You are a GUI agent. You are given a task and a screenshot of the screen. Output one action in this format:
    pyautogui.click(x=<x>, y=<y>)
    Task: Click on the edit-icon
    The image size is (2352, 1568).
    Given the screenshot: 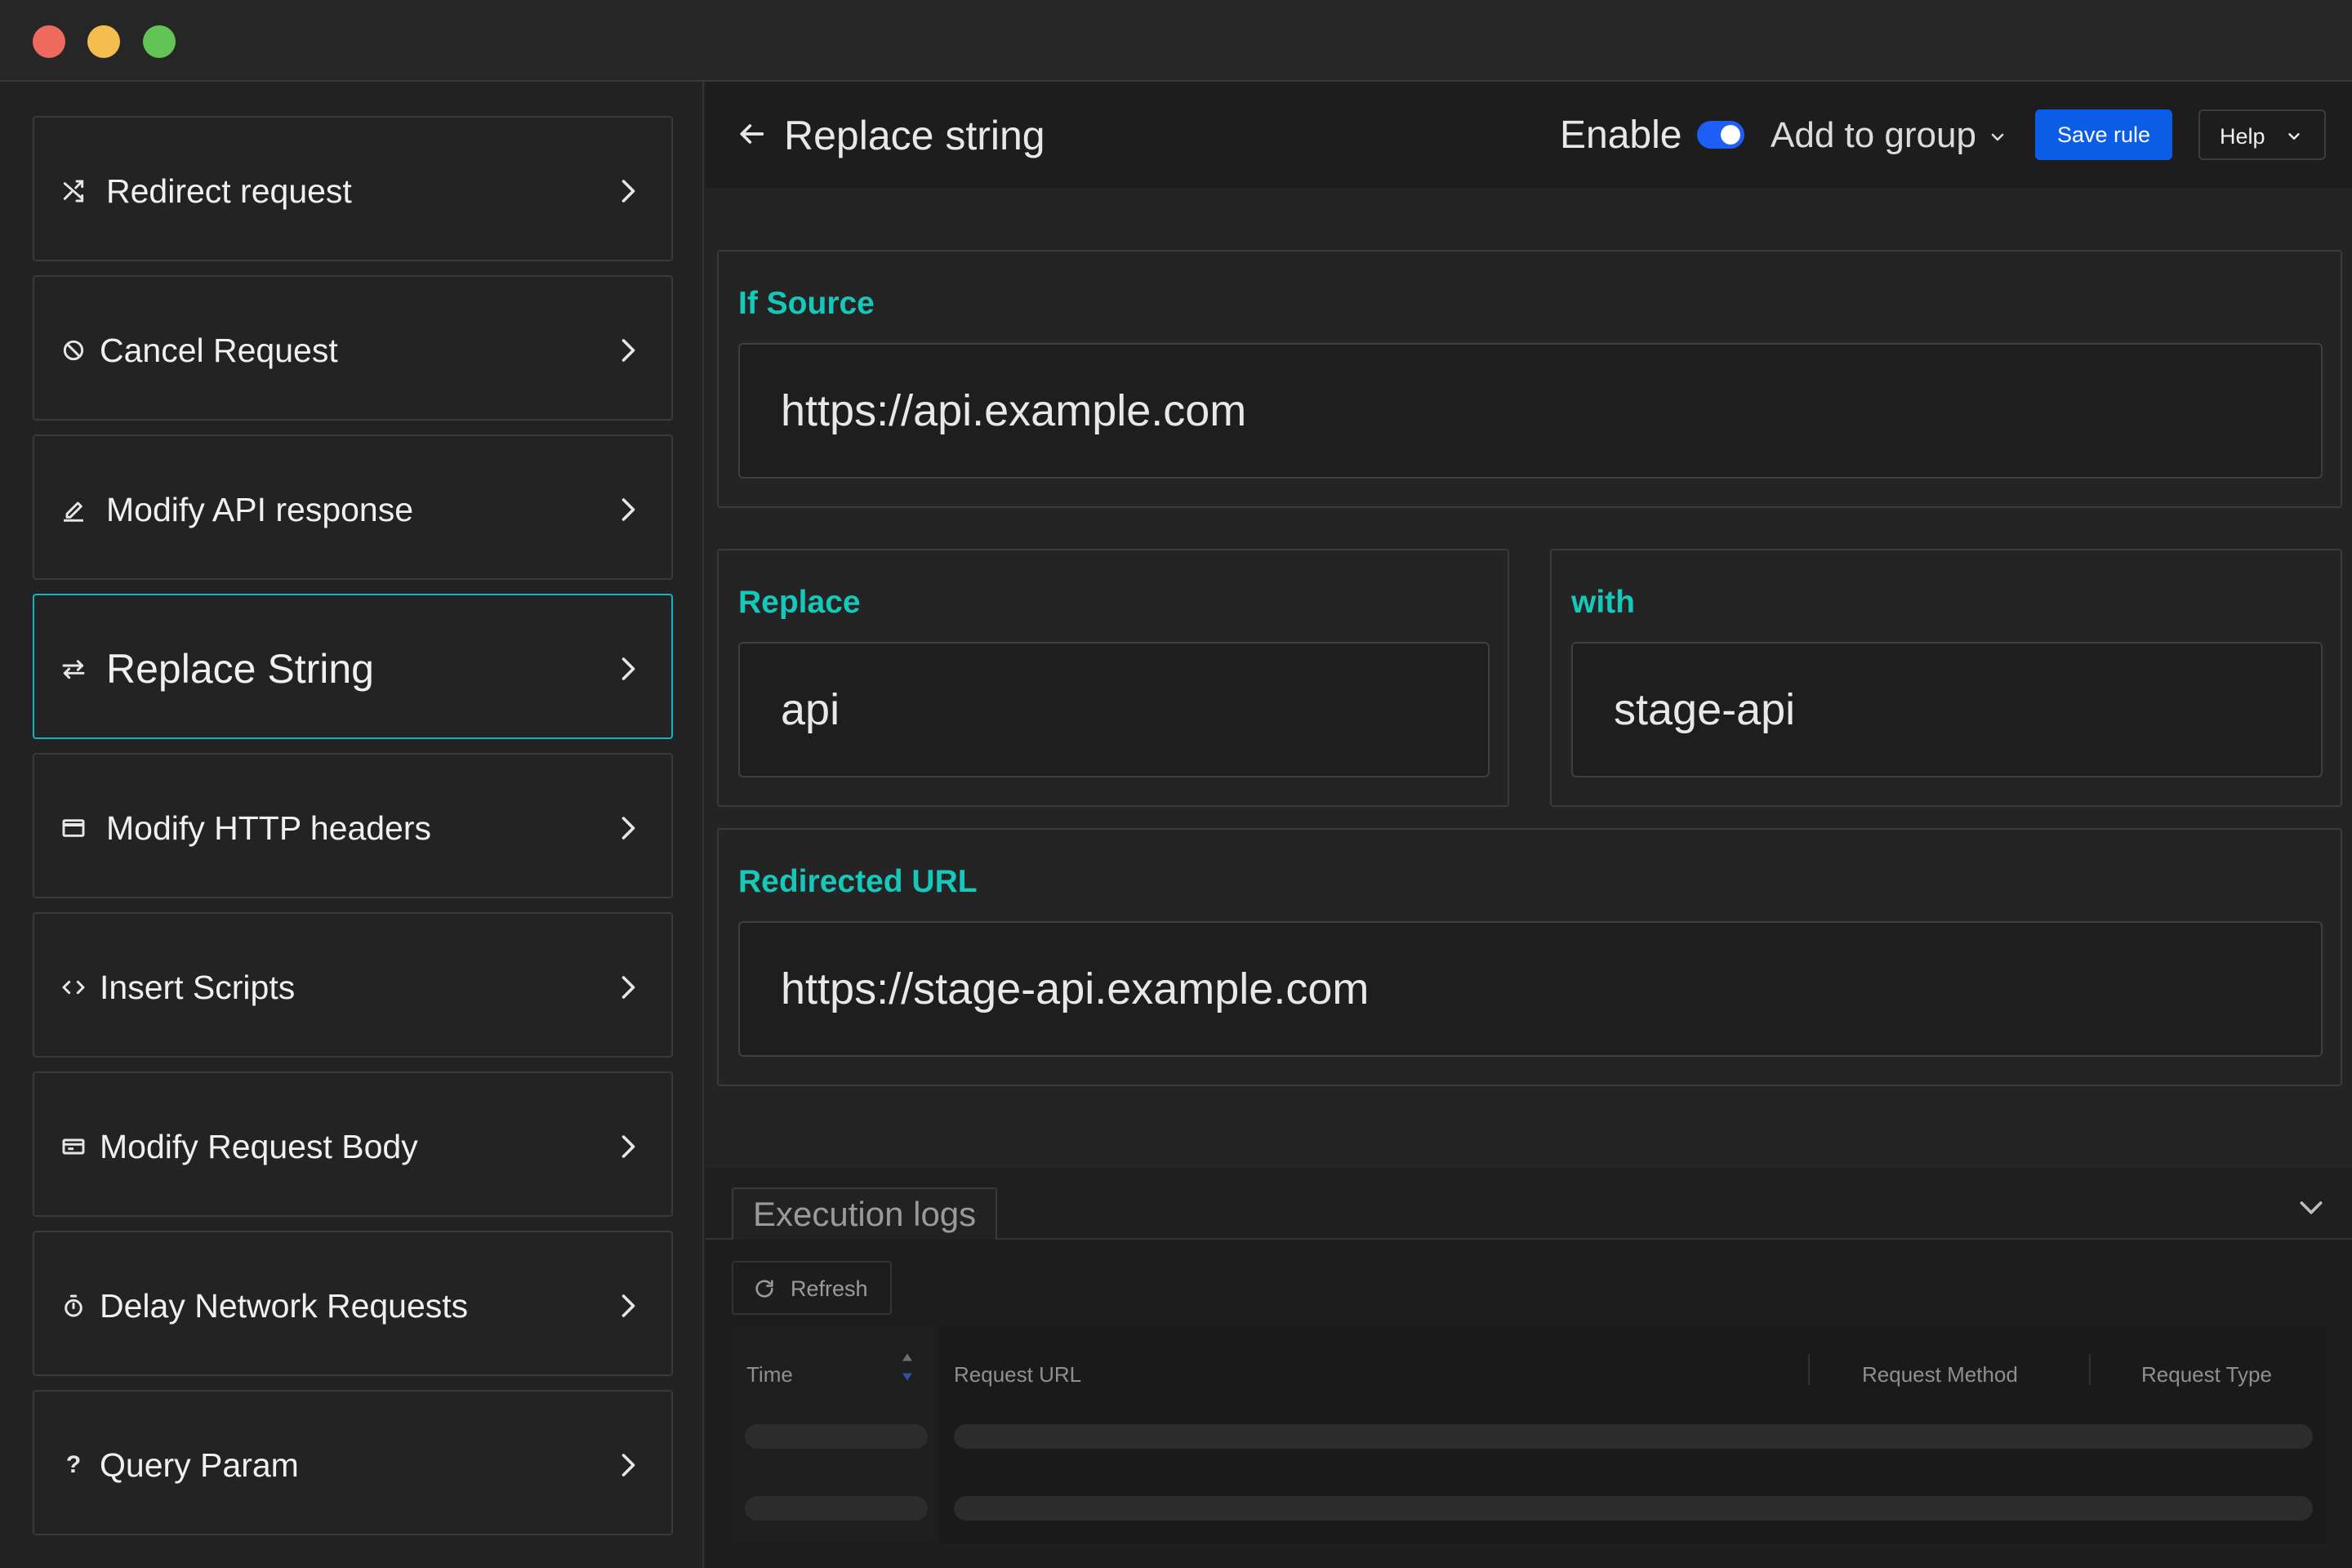 What is the action you would take?
    pyautogui.click(x=73, y=510)
    